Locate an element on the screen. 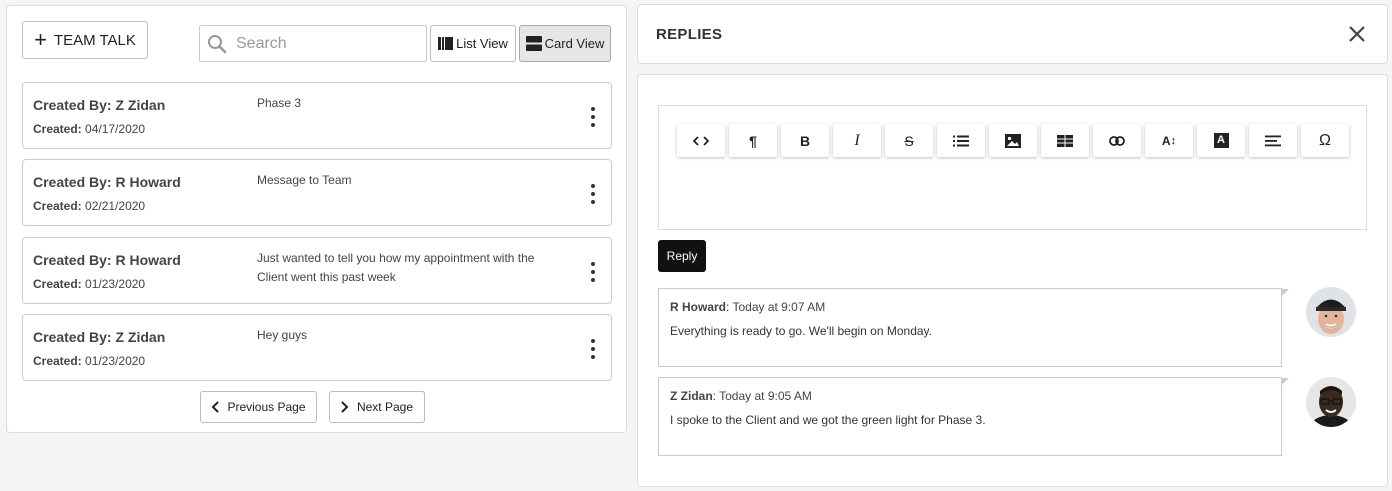 Image resolution: width=1392 pixels, height=491 pixels. italic-icon: I is located at coordinates (857, 140).